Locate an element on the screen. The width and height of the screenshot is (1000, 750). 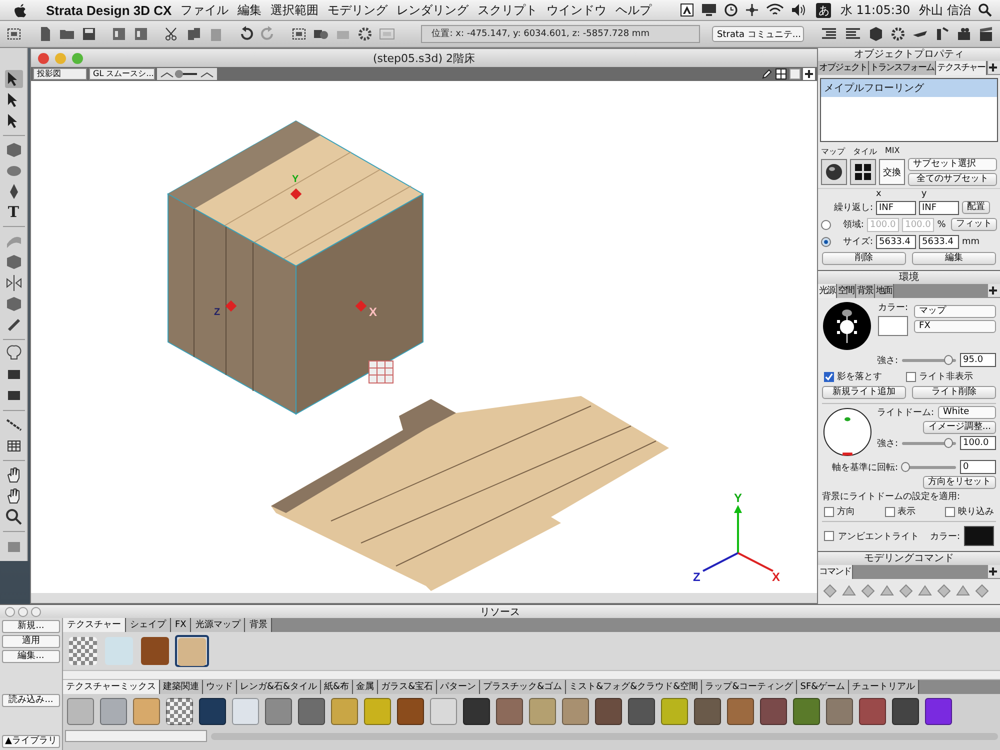
menu-item: モデリング is located at coordinates (358, 10).